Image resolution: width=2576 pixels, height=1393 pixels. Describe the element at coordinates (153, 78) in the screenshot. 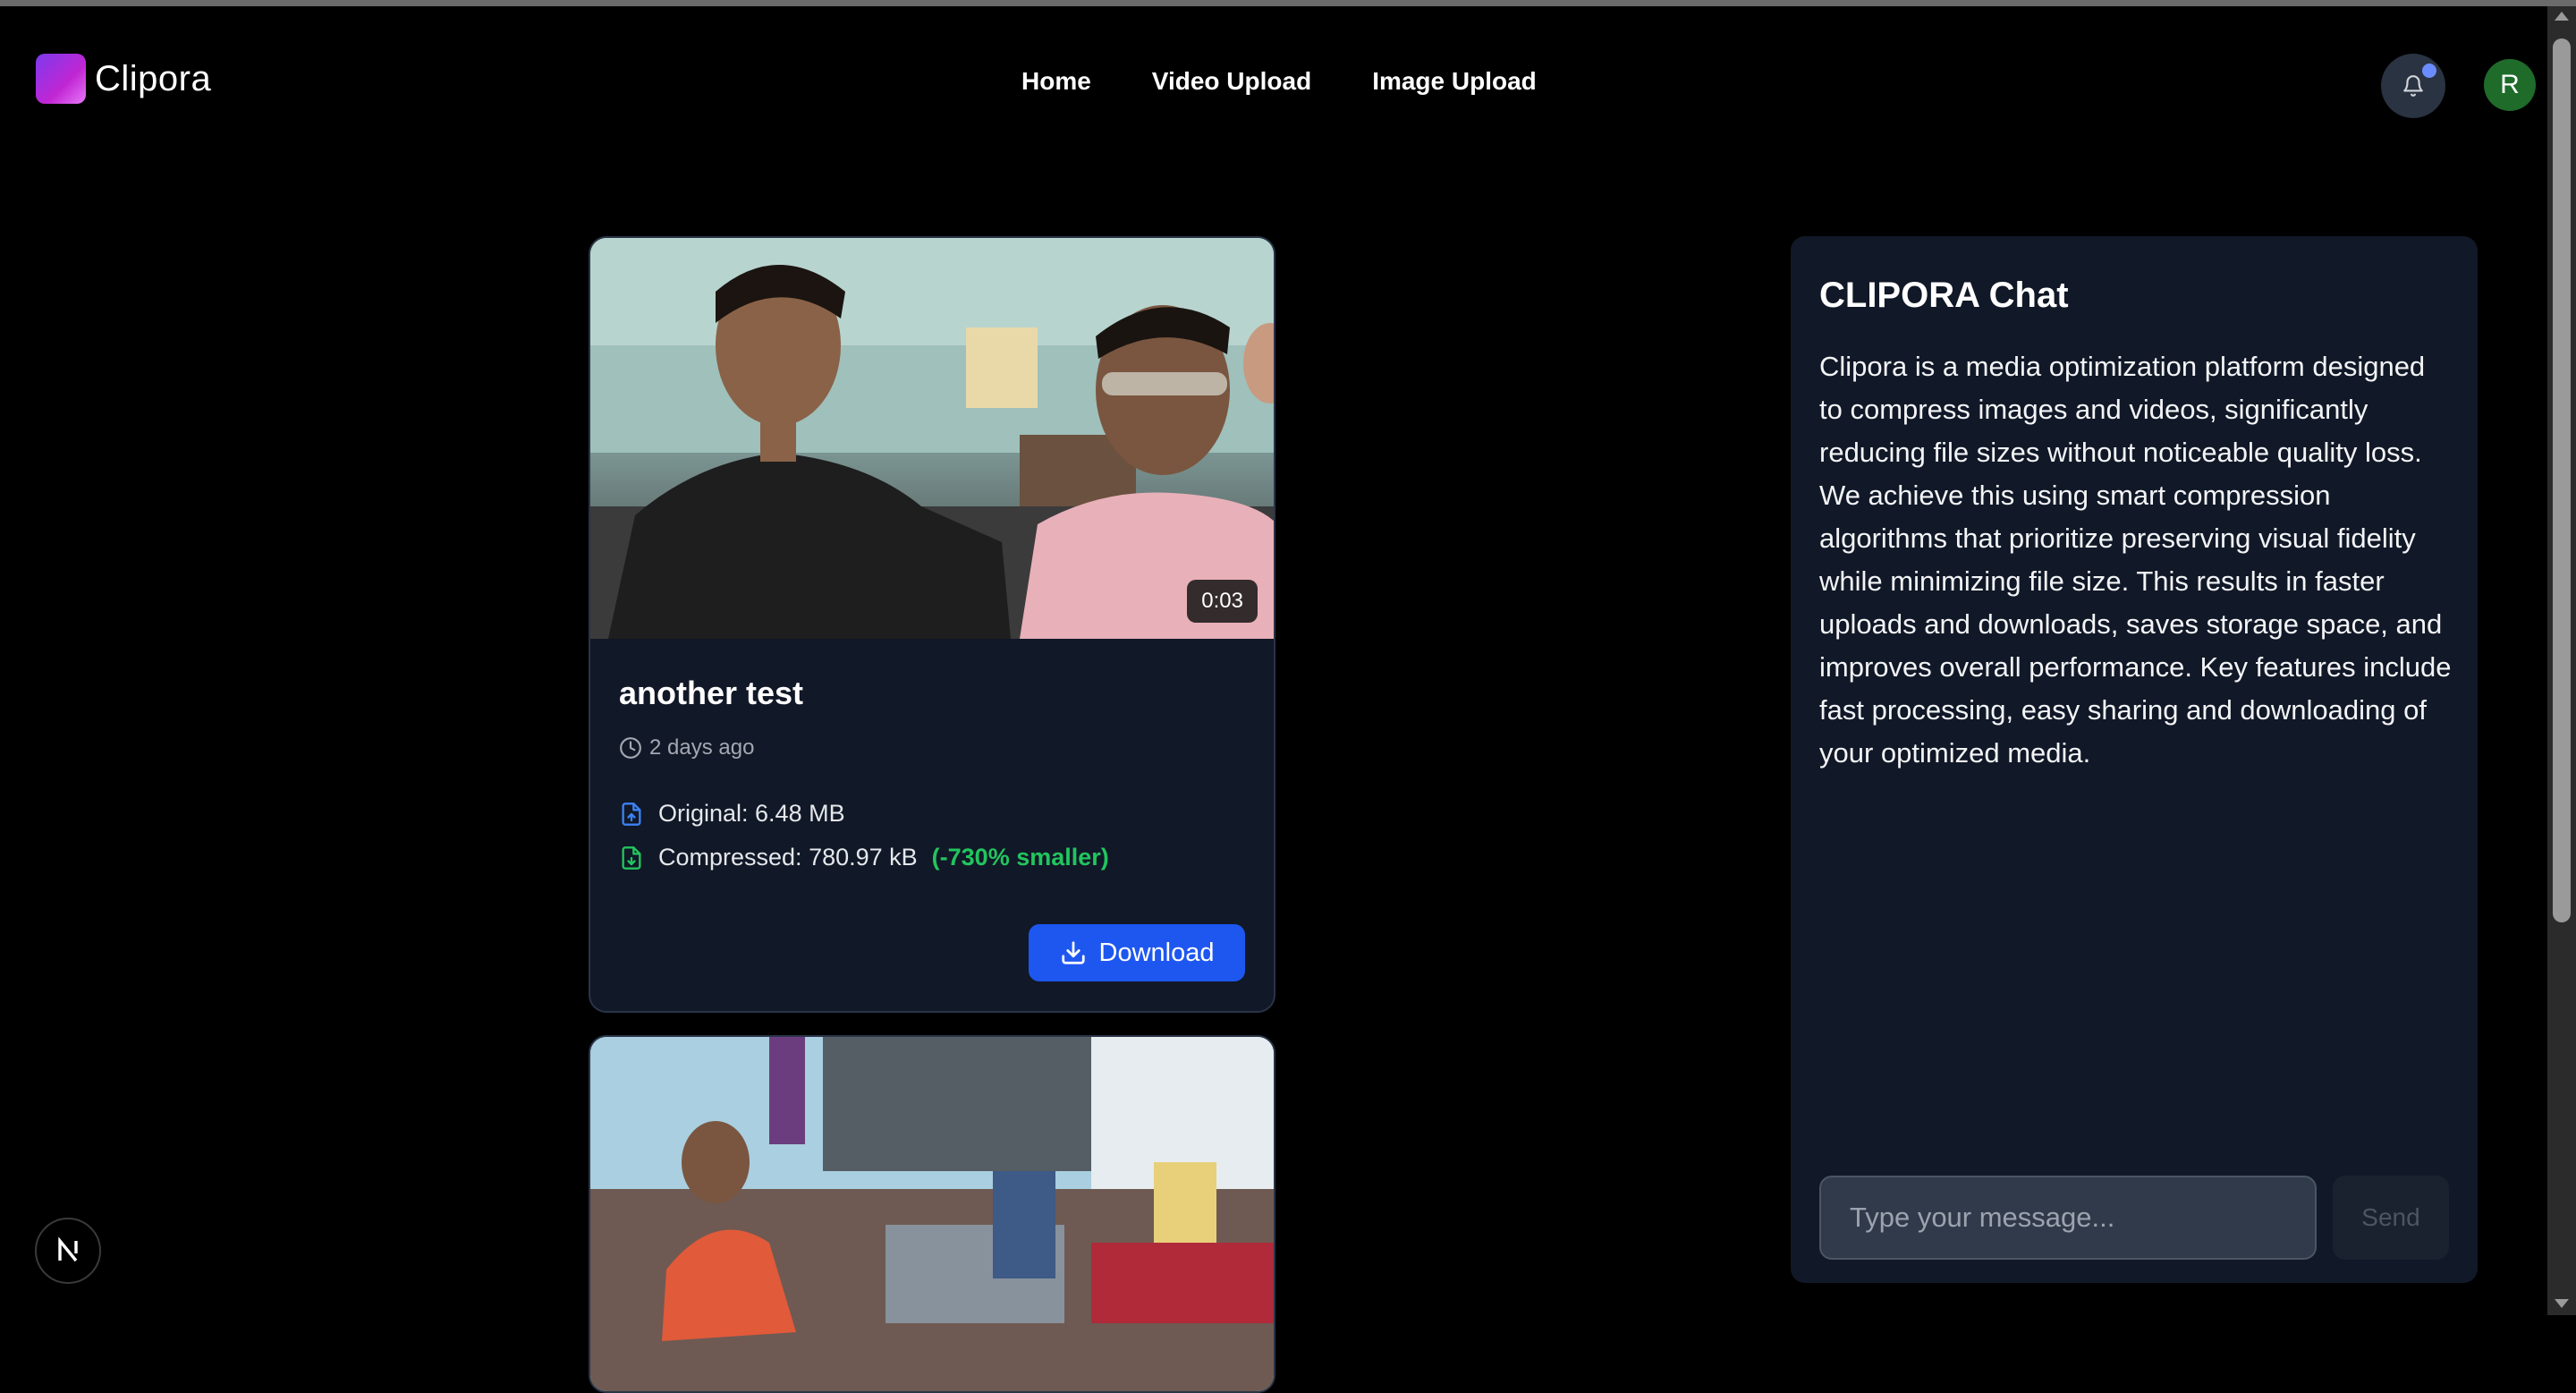

I see `brand-name: Clipora` at that location.